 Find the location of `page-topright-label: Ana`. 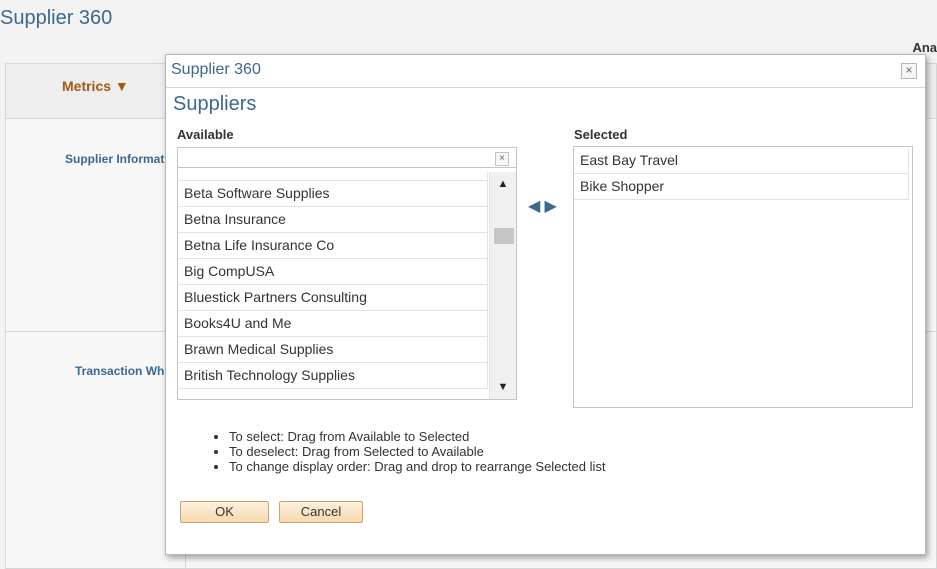

page-topright-label: Ana is located at coordinates (924, 47).